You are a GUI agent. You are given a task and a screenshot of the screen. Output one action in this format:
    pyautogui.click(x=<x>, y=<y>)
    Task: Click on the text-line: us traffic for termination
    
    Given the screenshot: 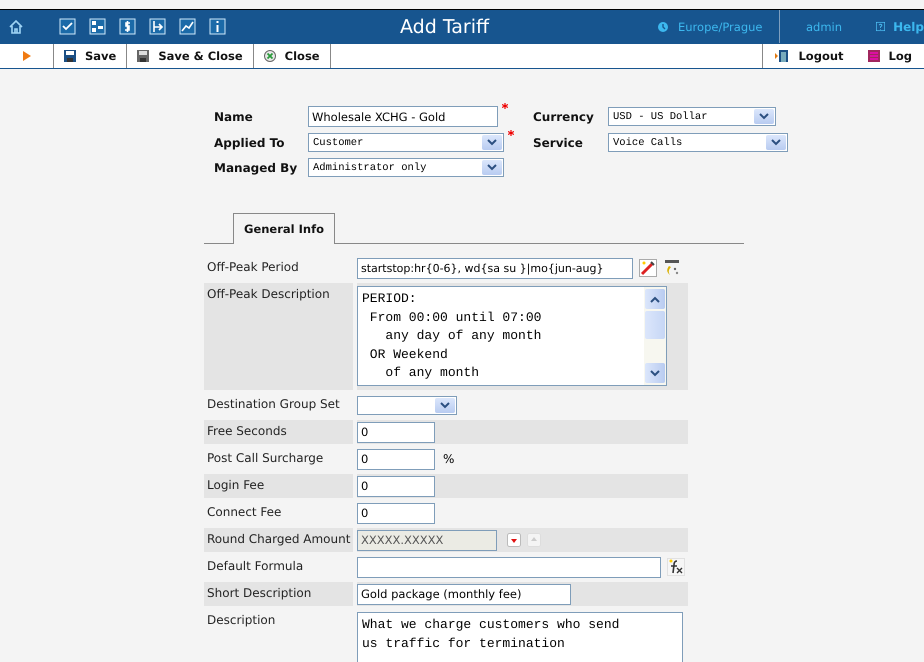 What is the action you would take?
    pyautogui.click(x=464, y=643)
    